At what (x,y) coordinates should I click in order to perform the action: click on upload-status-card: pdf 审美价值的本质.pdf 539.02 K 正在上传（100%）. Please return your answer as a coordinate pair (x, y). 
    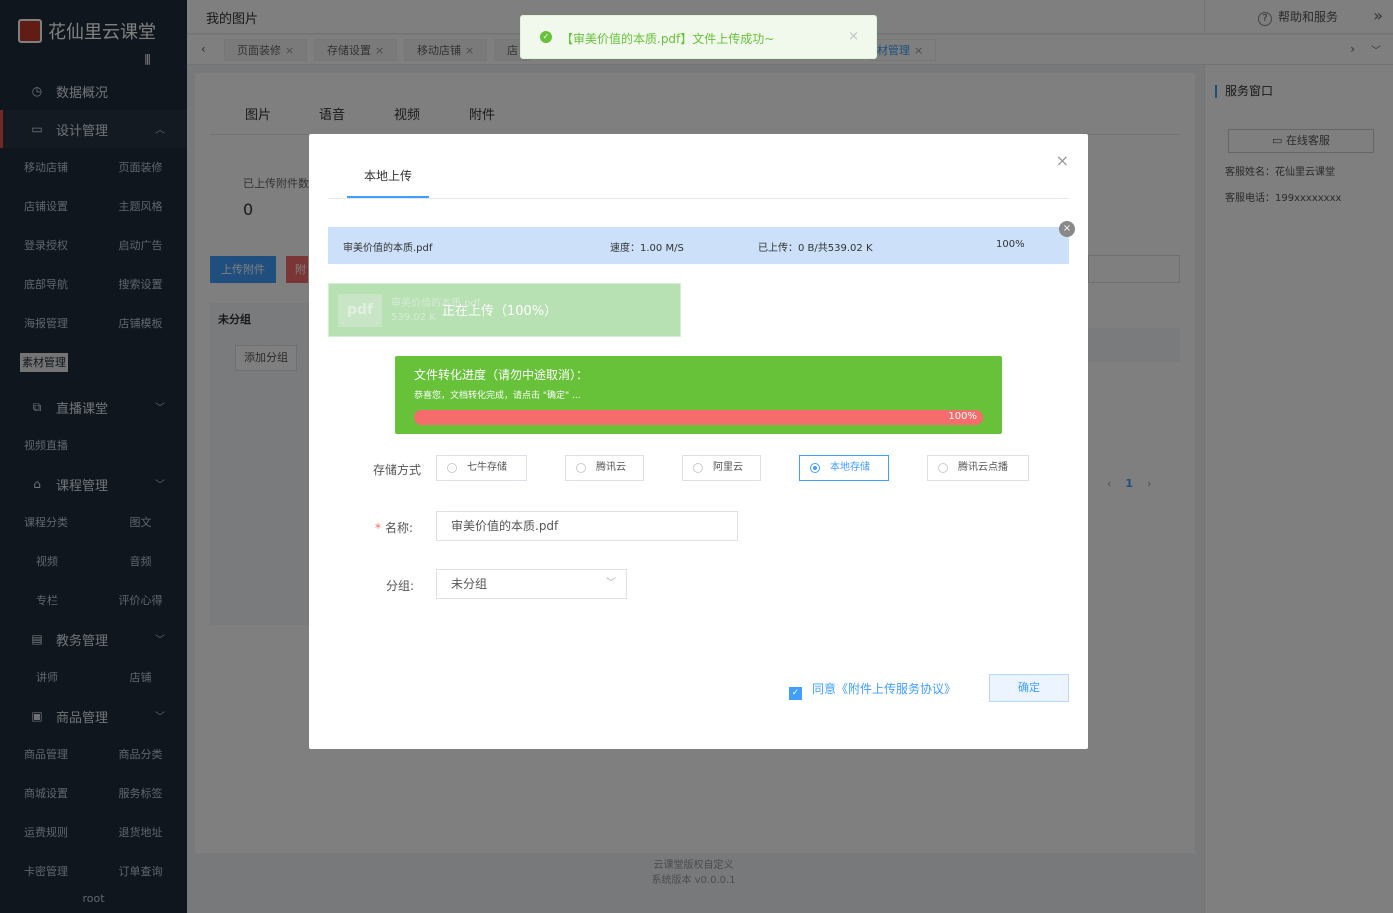
    Looking at the image, I should click on (504, 310).